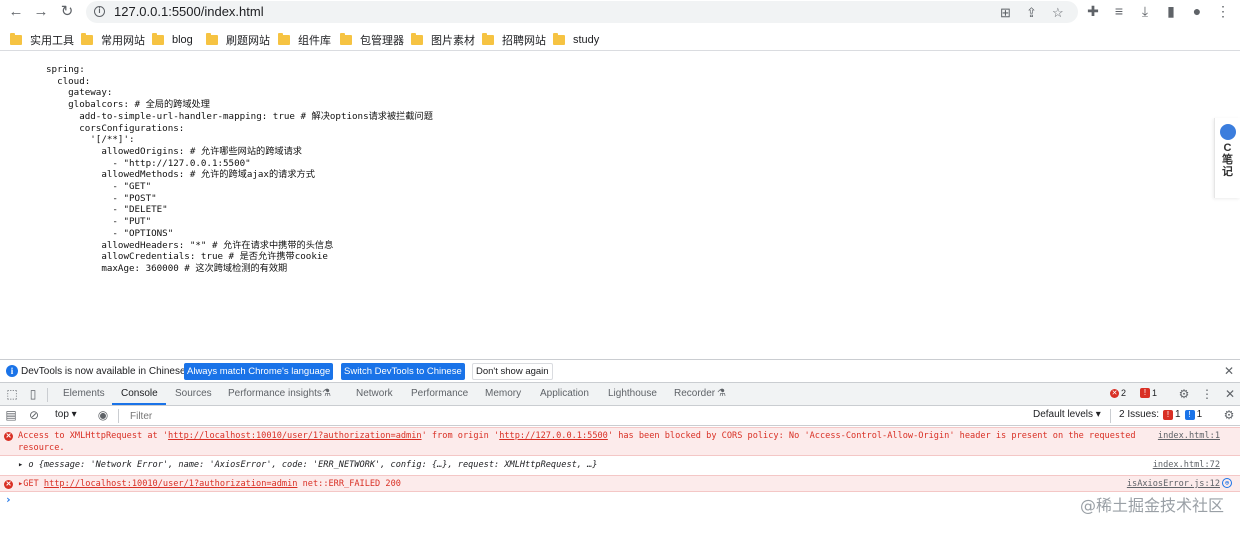  What do you see at coordinates (84, 393) in the screenshot?
I see `tab-elements: Elements` at bounding box center [84, 393].